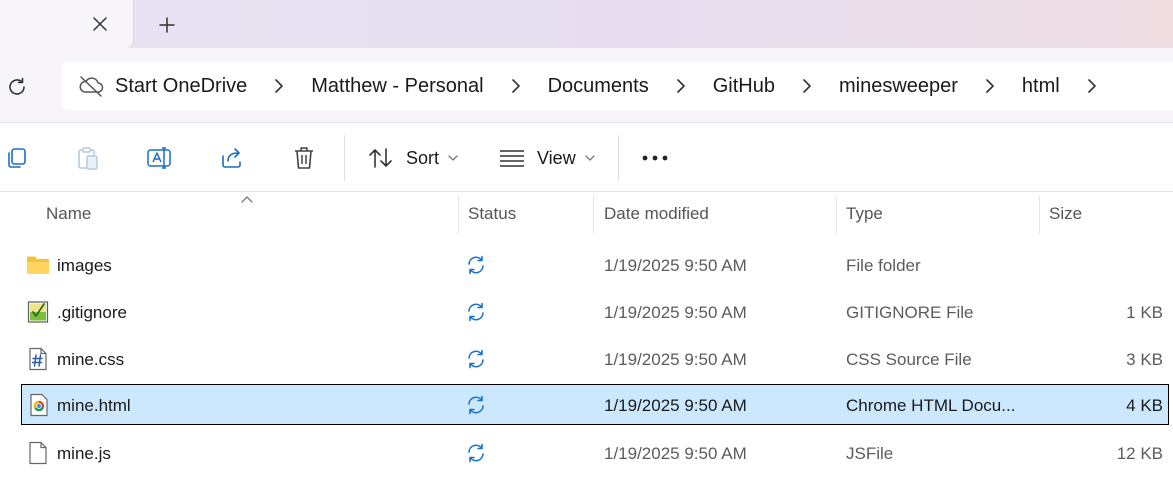 Image resolution: width=1173 pixels, height=481 pixels. I want to click on file-name: .gitignore, so click(92, 312).